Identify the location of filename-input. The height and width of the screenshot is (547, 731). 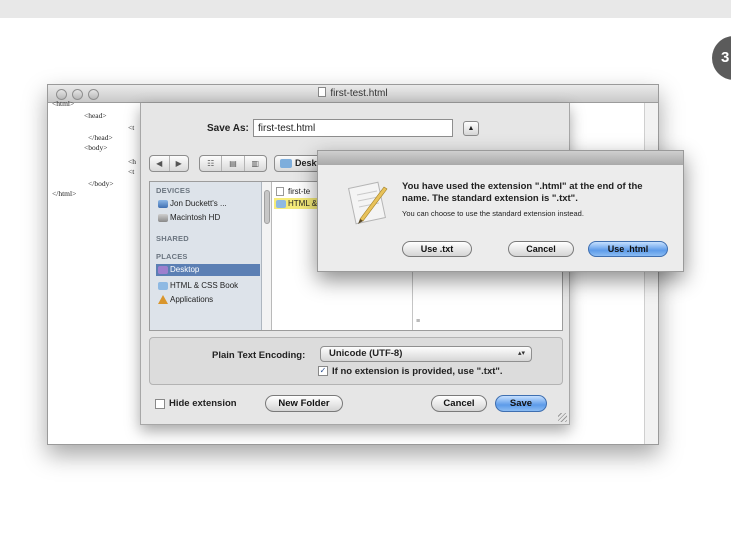
(353, 128).